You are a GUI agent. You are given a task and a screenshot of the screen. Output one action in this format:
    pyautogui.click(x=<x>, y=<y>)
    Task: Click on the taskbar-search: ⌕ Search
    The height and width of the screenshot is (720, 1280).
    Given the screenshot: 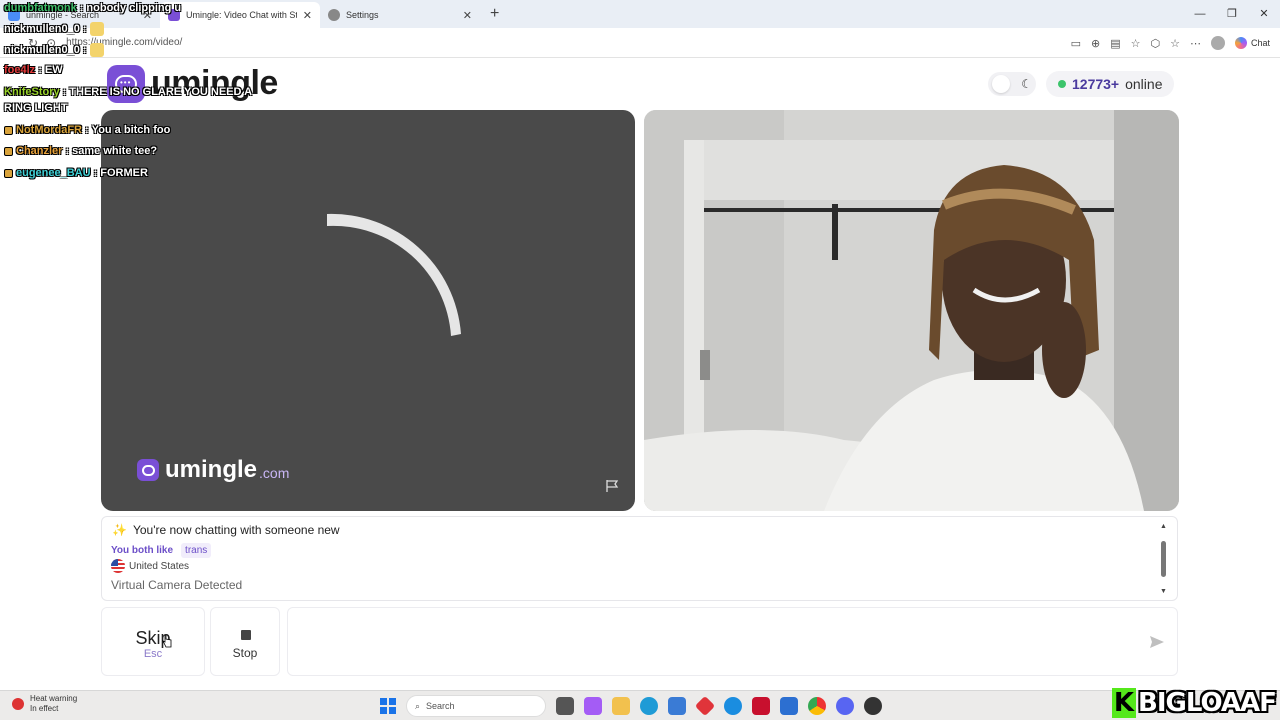 What is the action you would take?
    pyautogui.click(x=476, y=706)
    